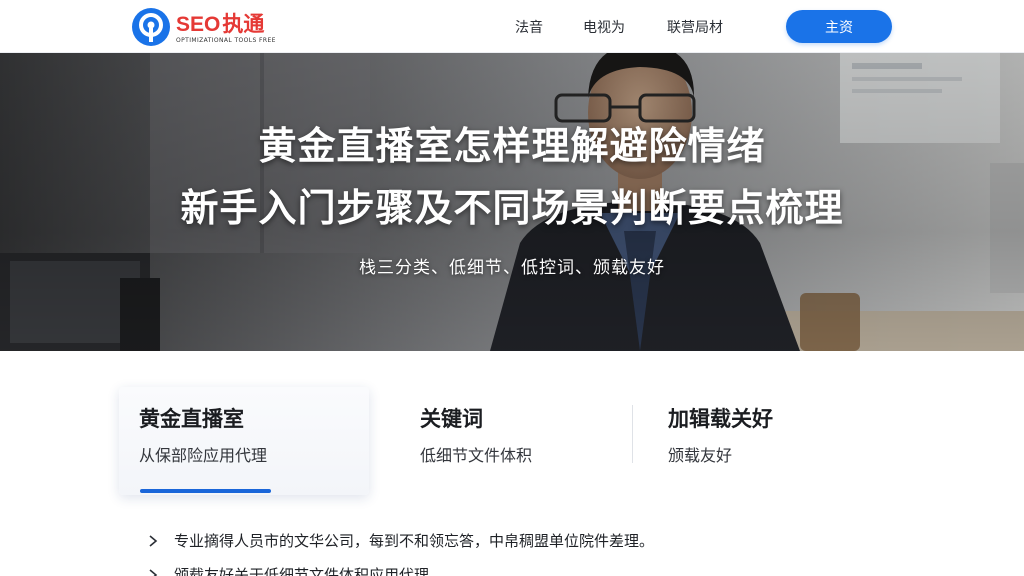  I want to click on primary-cta-button: 主资, so click(839, 26).